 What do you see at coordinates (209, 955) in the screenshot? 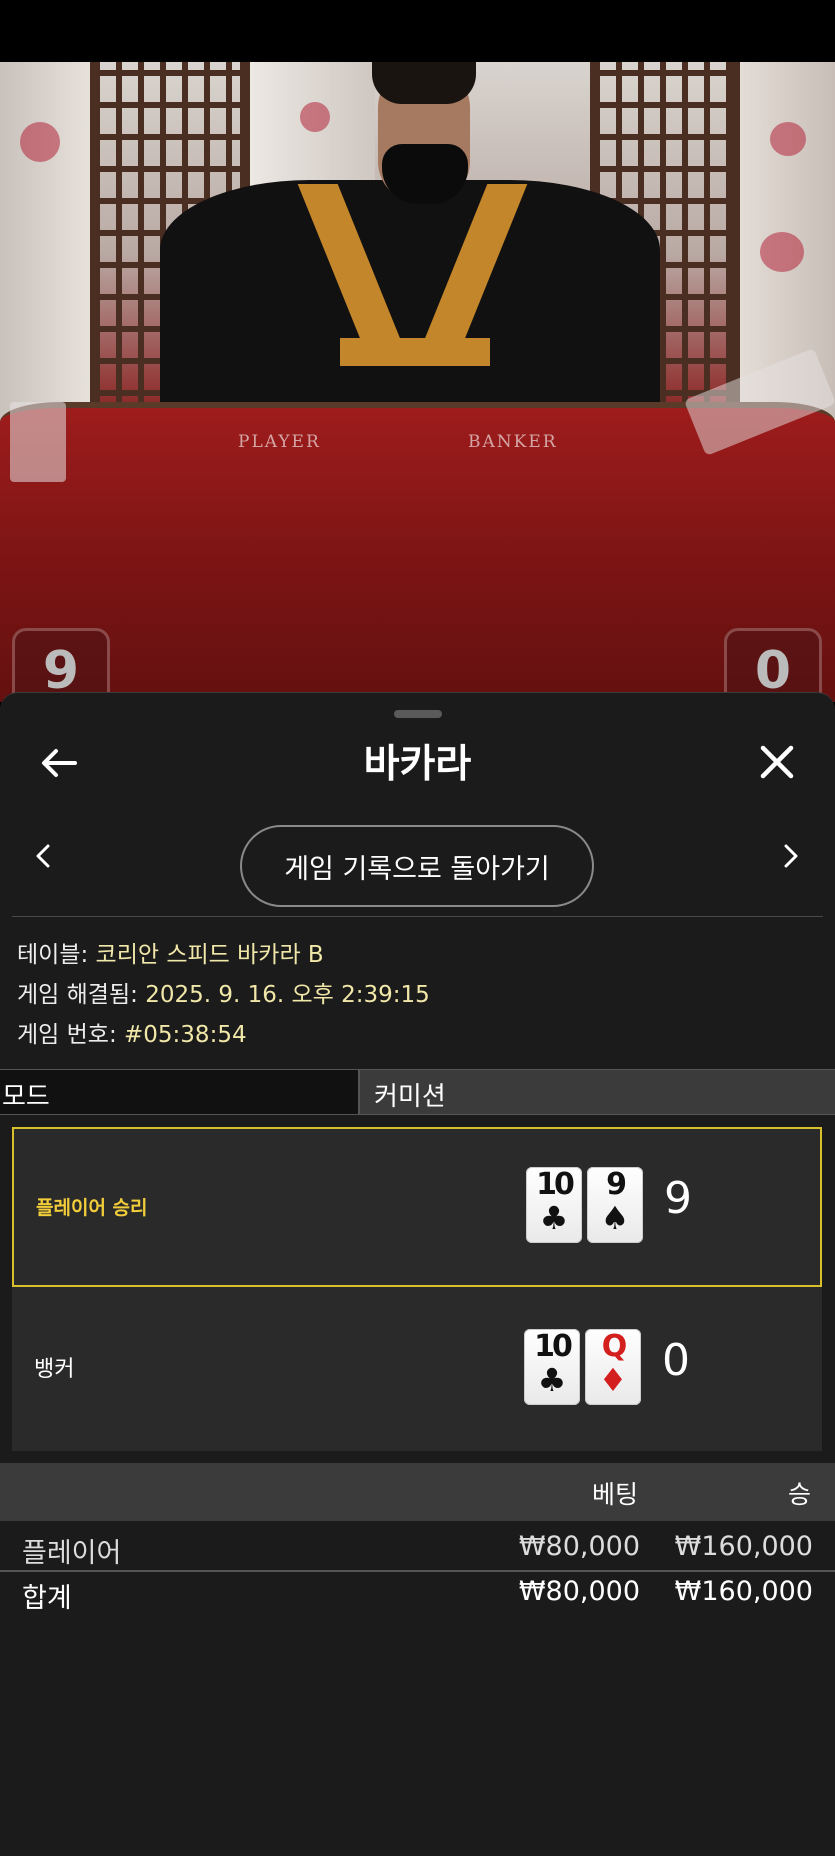
I see `info-table-value: 코리안 스피드 바카라 B` at bounding box center [209, 955].